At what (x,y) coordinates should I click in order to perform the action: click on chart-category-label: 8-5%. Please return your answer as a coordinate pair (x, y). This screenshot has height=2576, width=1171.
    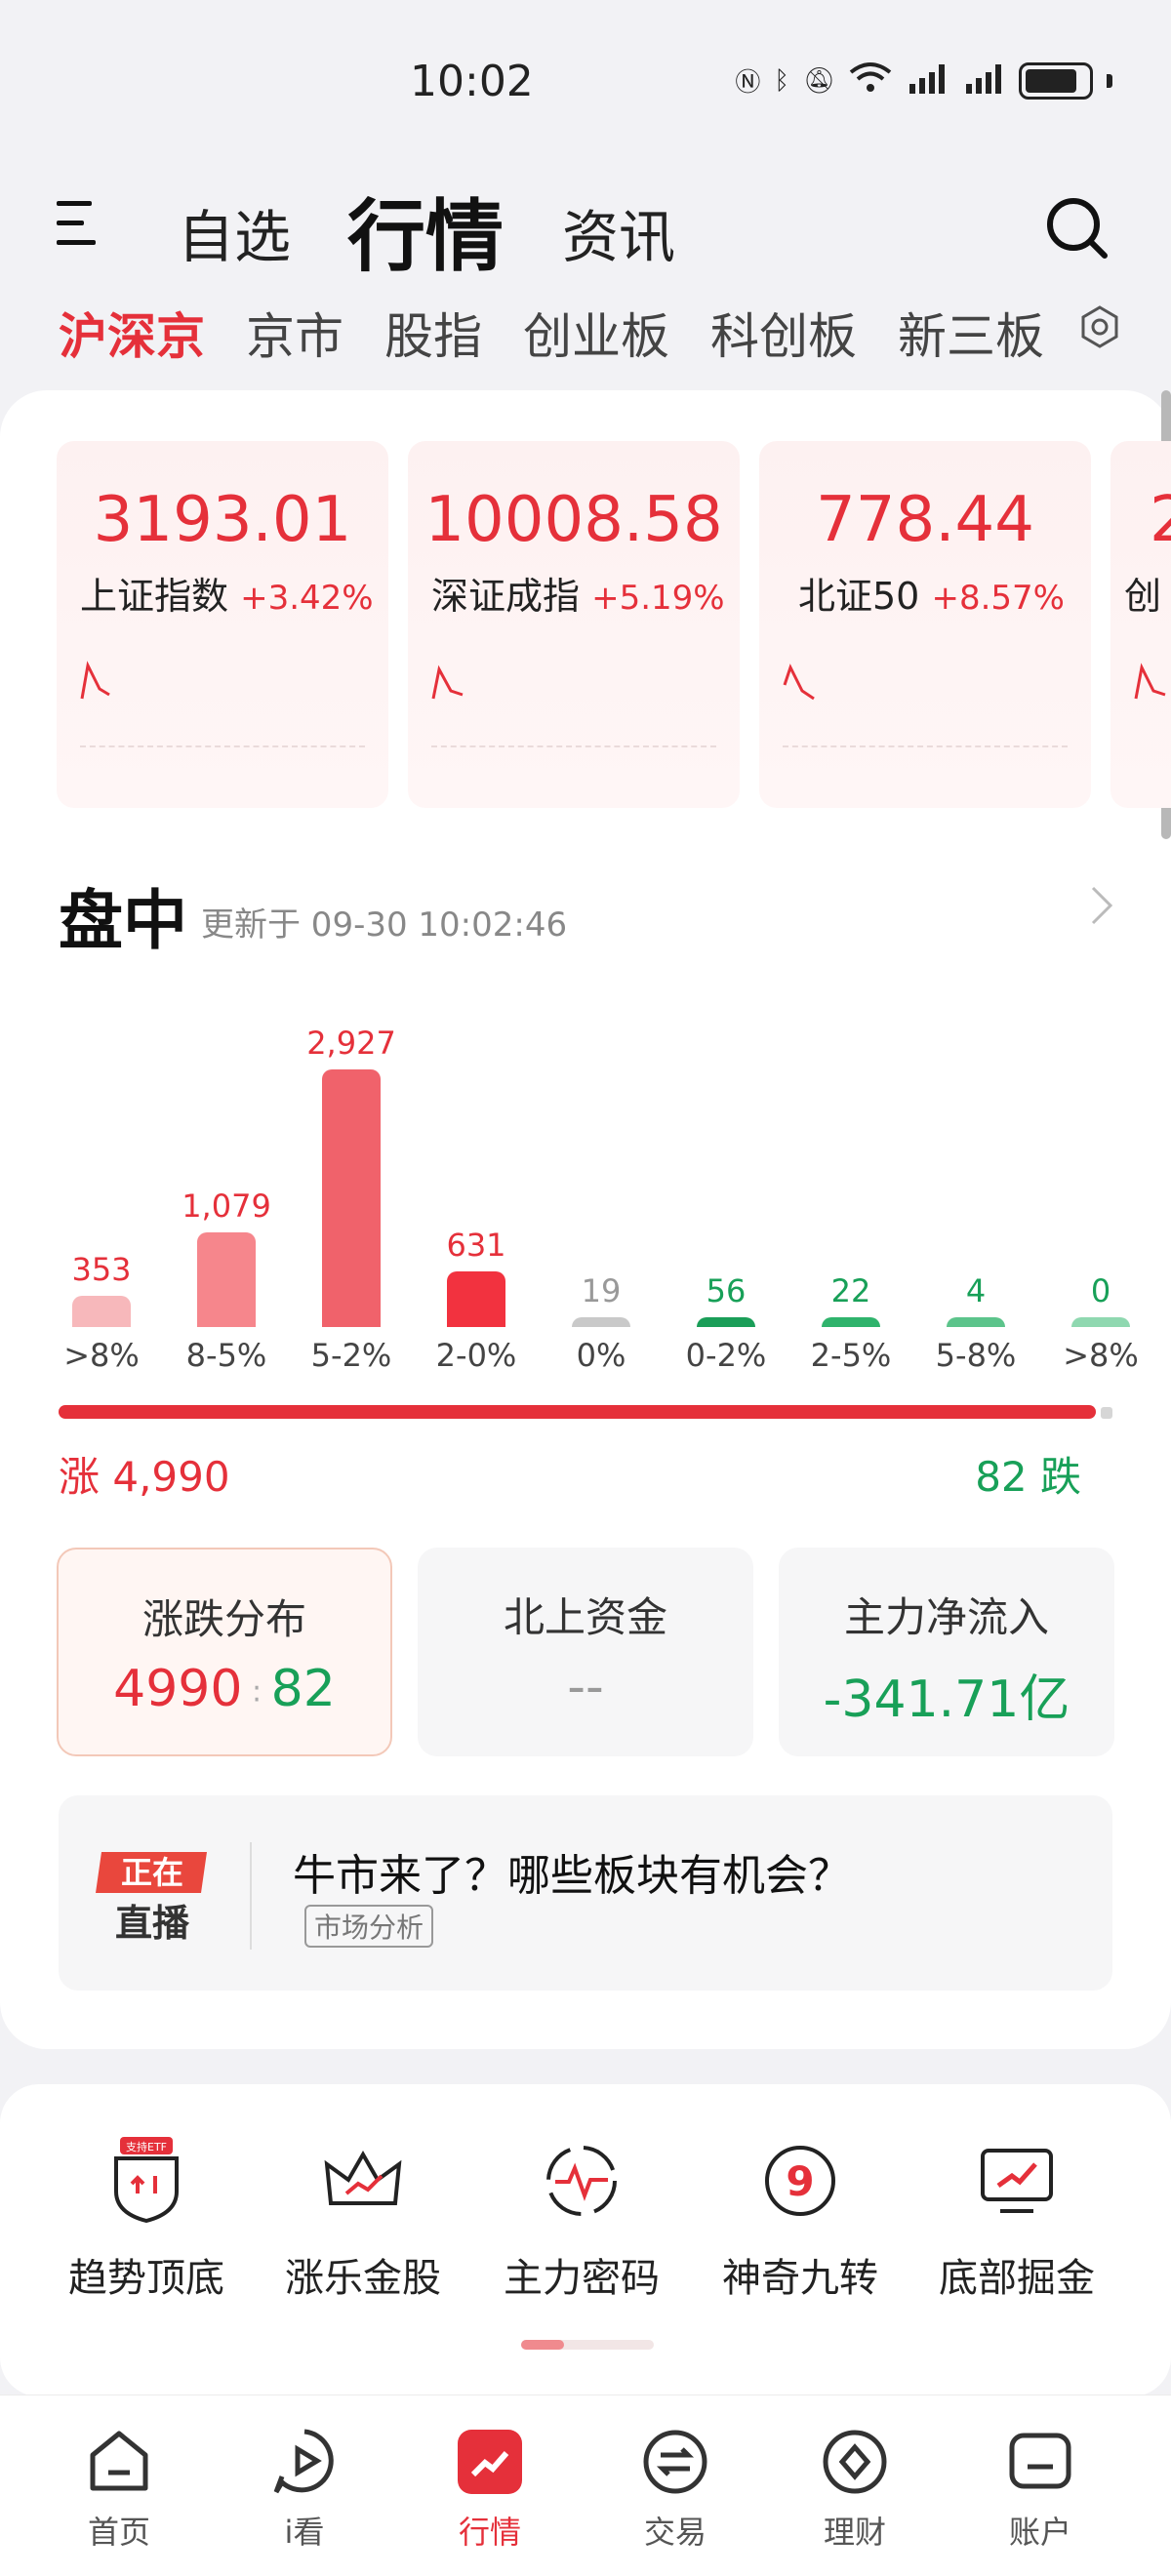
    Looking at the image, I should click on (226, 1355).